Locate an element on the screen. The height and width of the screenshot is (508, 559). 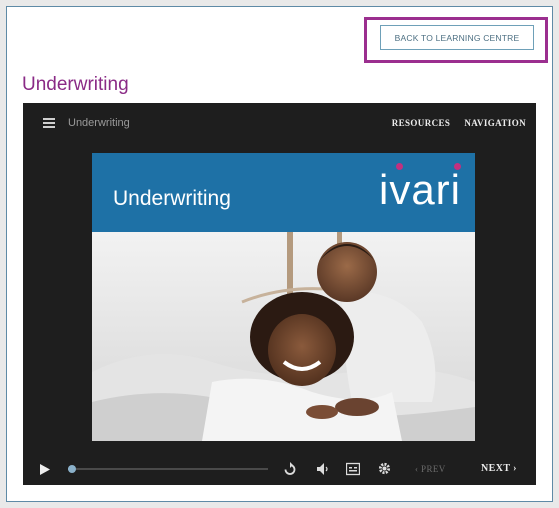
settings-gear-icon is located at coordinates (384, 468).